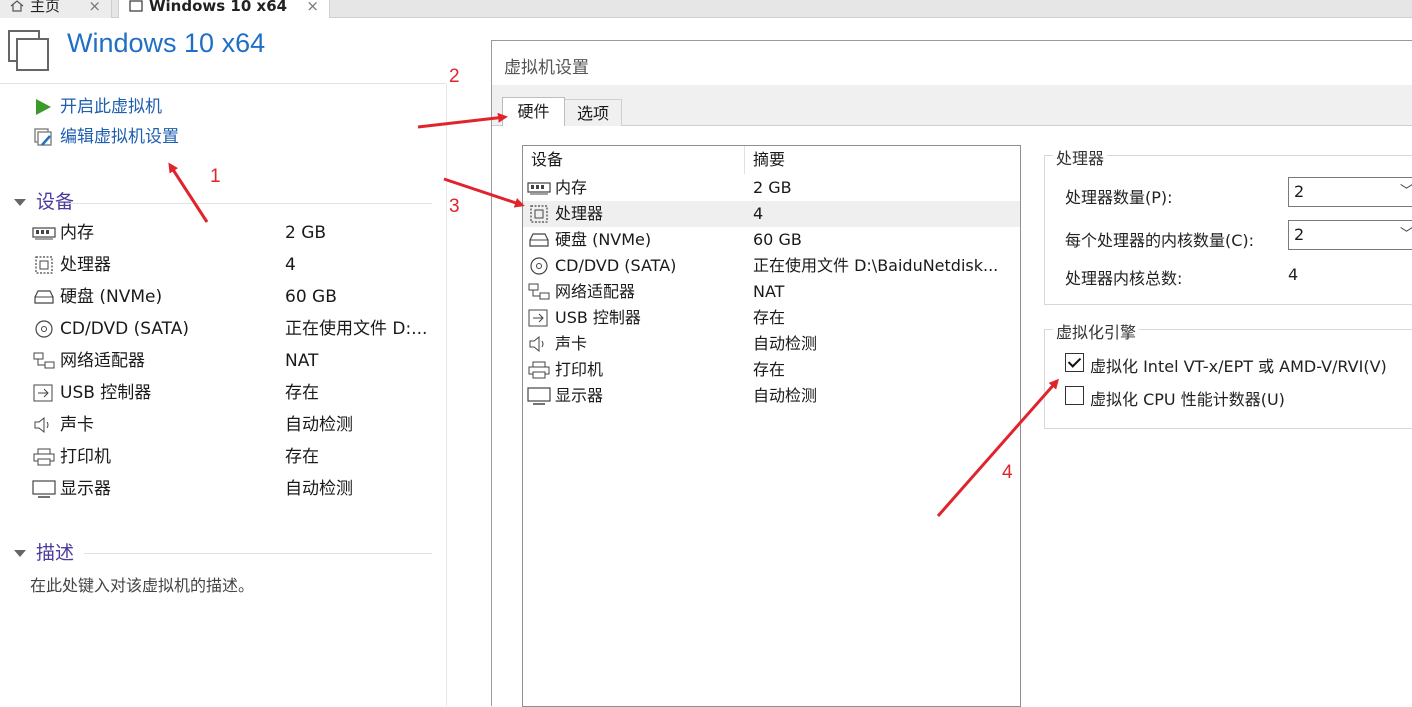 The width and height of the screenshot is (1412, 707). What do you see at coordinates (44, 553) in the screenshot?
I see `description-section-header: 描述` at bounding box center [44, 553].